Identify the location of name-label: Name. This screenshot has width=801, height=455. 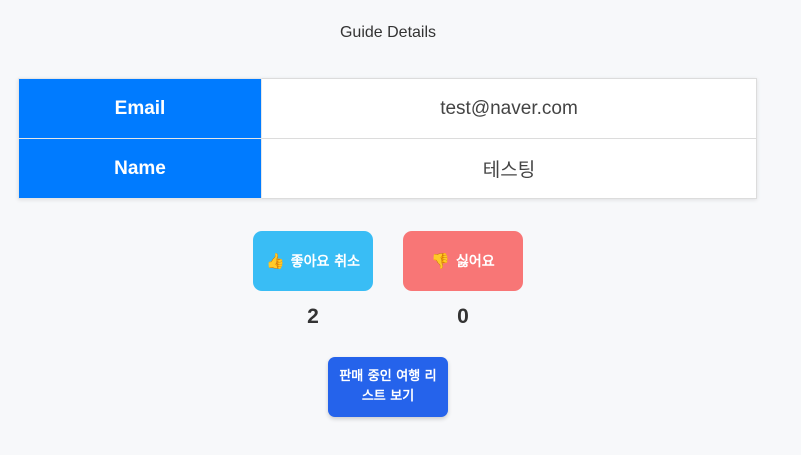
(140, 168).